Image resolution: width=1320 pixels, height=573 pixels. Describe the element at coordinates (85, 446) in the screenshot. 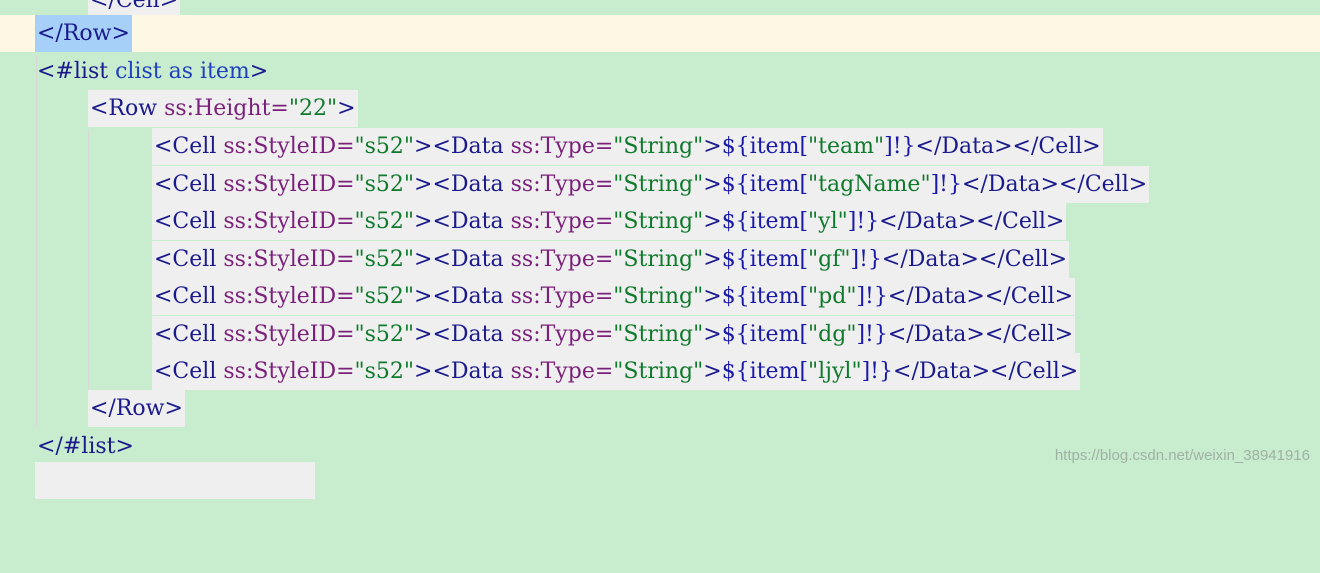

I see `list-close-directive: </#list>` at that location.